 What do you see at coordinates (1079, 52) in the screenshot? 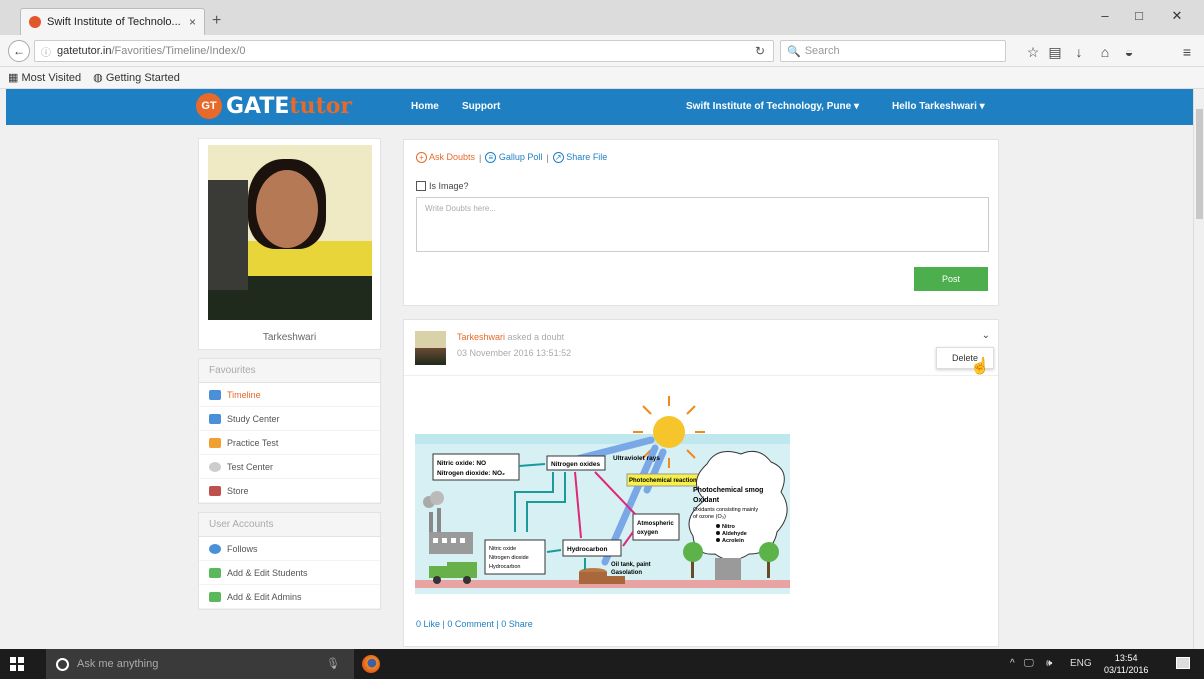
I see `download-icon: ↓` at bounding box center [1079, 52].